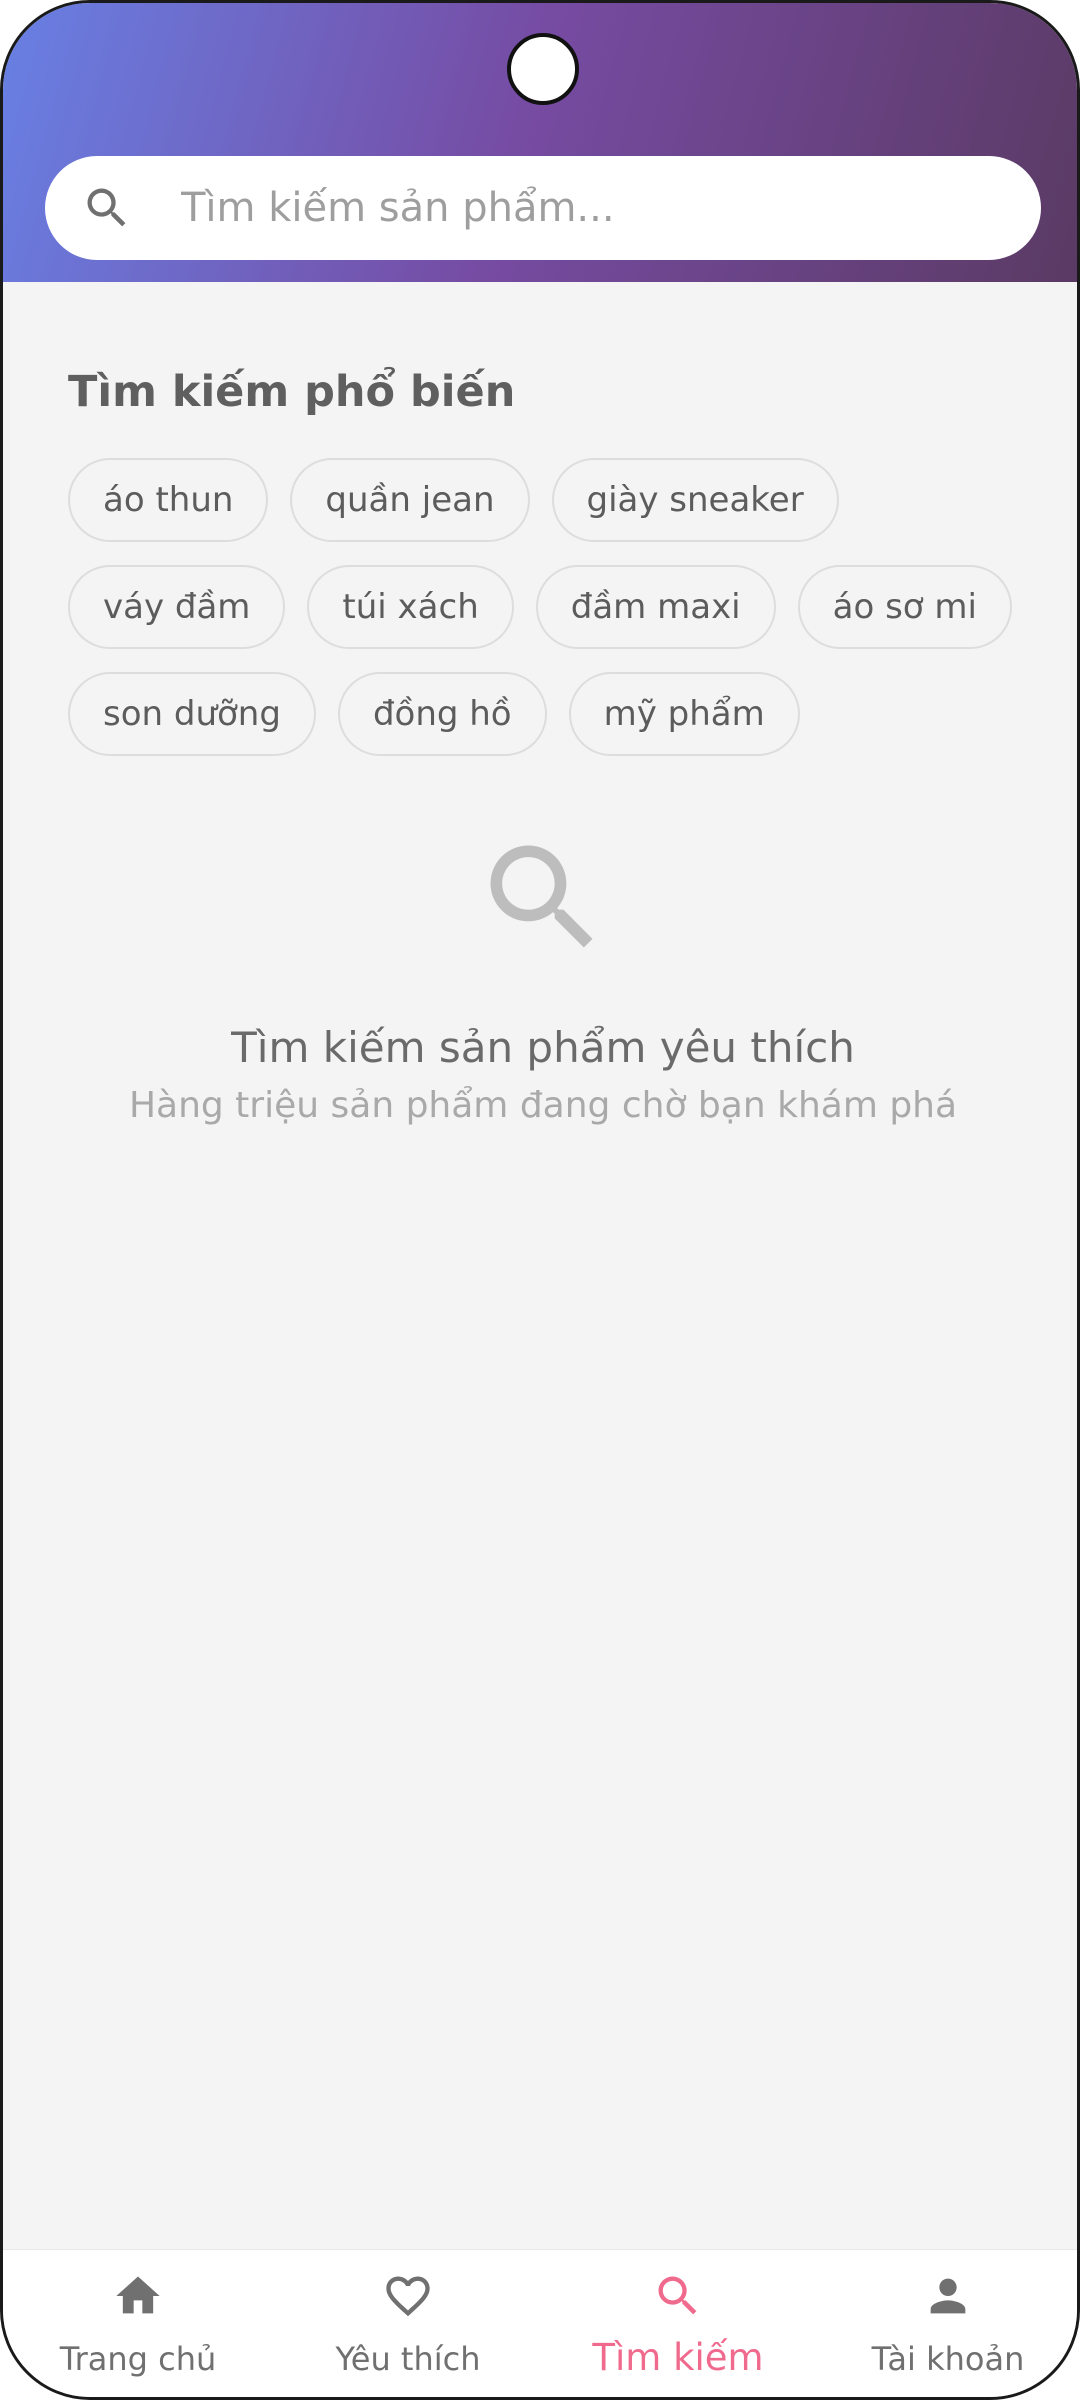 The width and height of the screenshot is (1080, 2400). Describe the element at coordinates (945, 2323) in the screenshot. I see `nav-item-account: Tài khoản` at that location.